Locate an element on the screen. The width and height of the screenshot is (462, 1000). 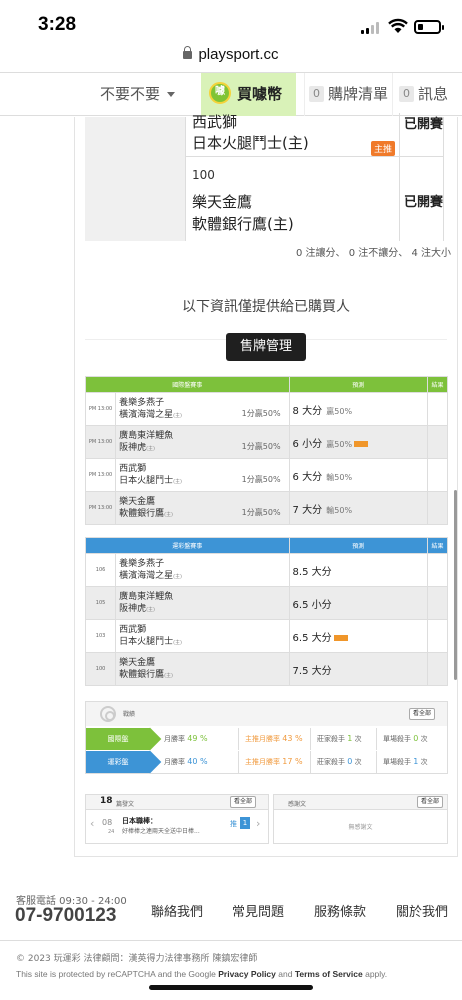
header-games: 國際盤賽事 is located at coordinates (187, 384).